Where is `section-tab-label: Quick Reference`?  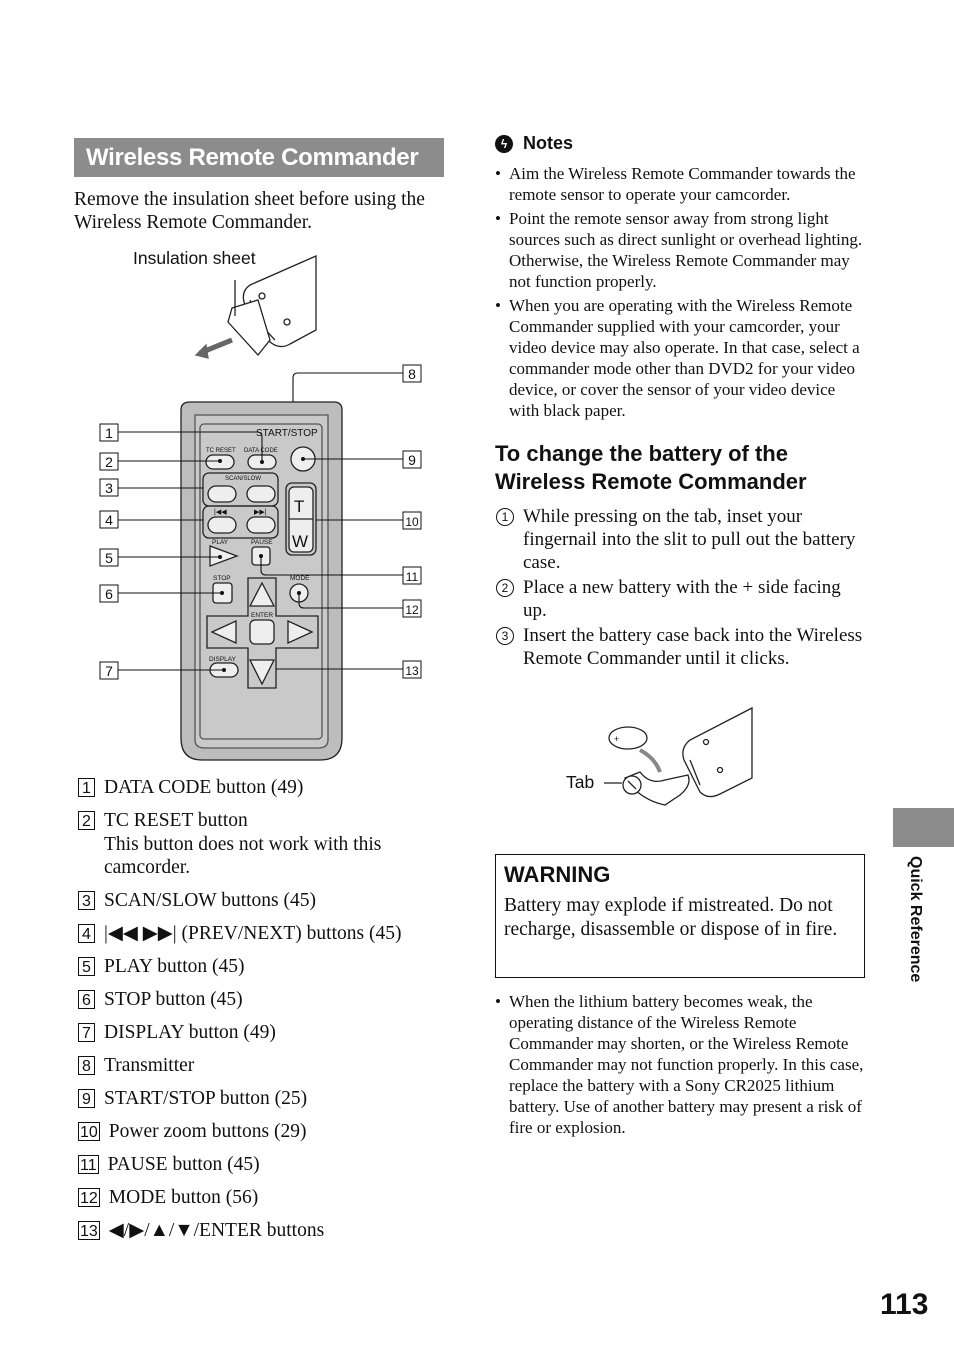
section-tab-label: Quick Reference is located at coordinates (915, 919).